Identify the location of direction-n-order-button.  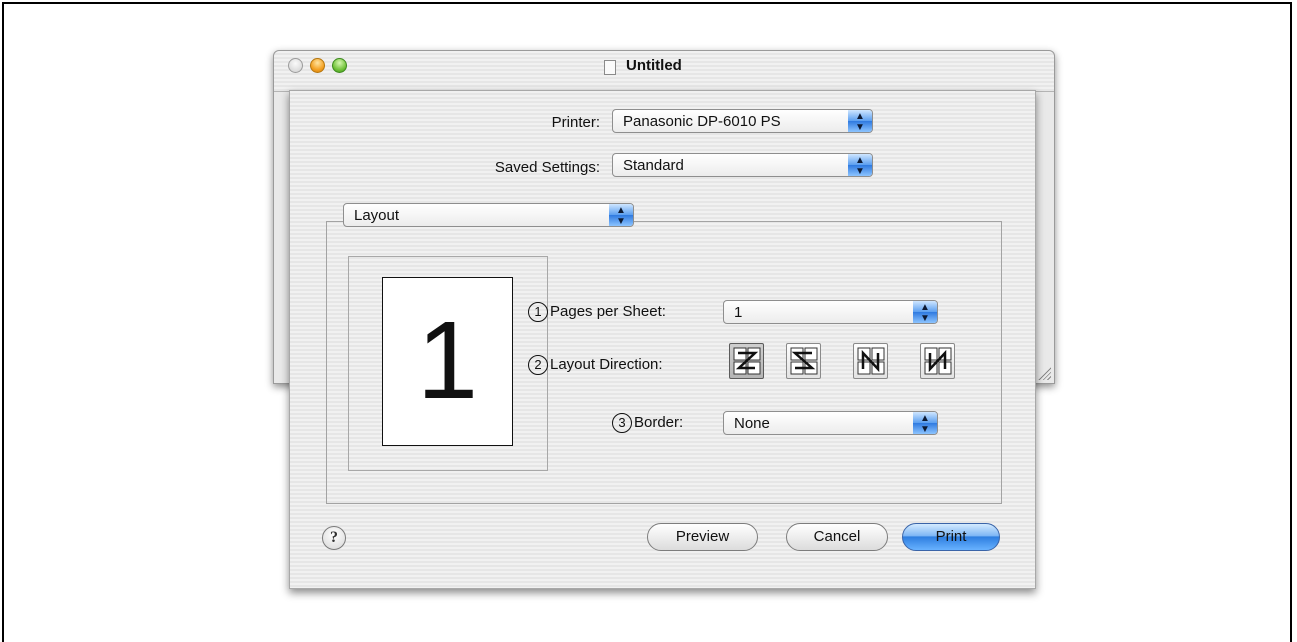
(937, 361).